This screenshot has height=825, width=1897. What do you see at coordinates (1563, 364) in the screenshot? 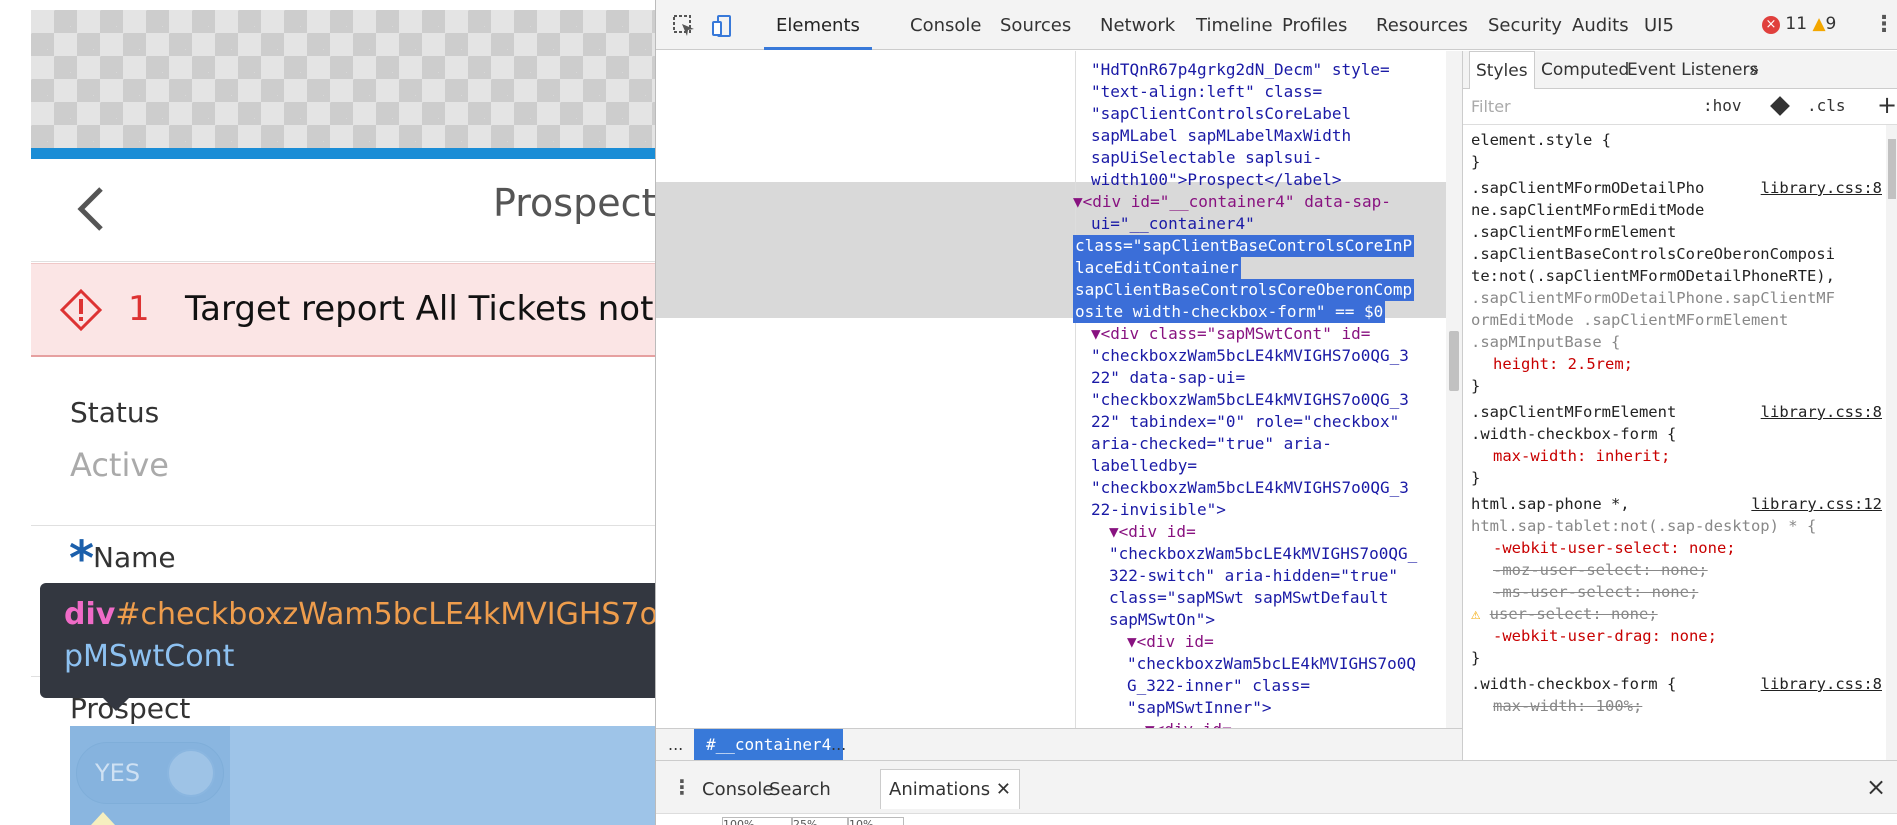
I see `style-rule-line: height: 2.5rem;` at bounding box center [1563, 364].